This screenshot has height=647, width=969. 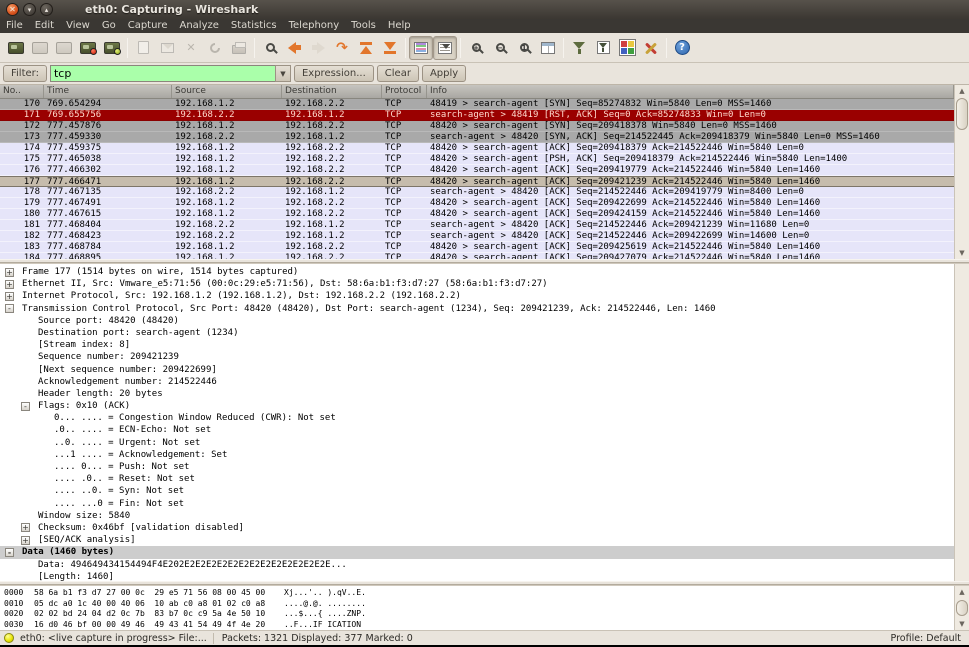 What do you see at coordinates (332, 91) in the screenshot?
I see `column-header-destination: Destination` at bounding box center [332, 91].